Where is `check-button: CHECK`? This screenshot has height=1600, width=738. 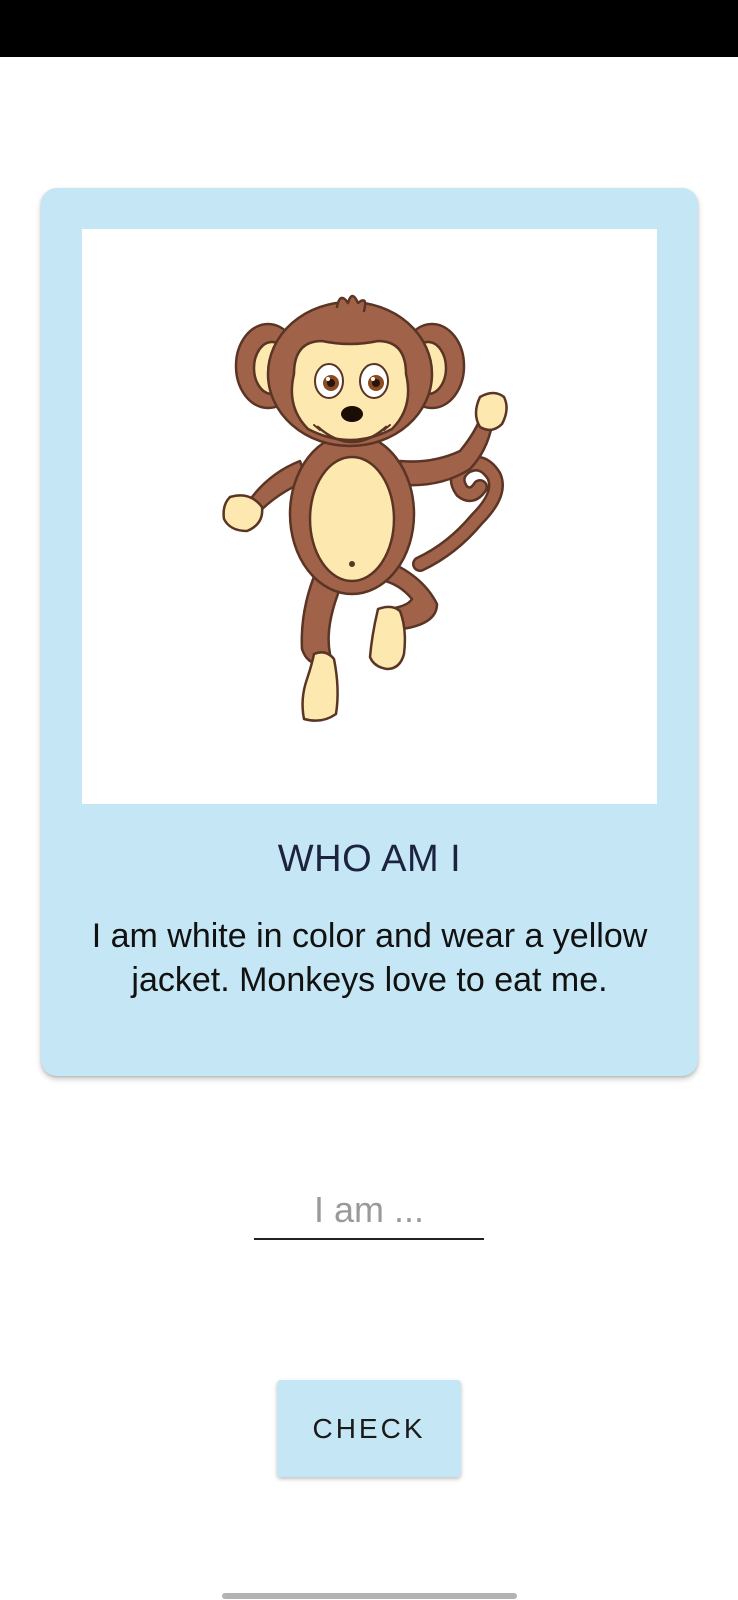 check-button: CHECK is located at coordinates (369, 1428).